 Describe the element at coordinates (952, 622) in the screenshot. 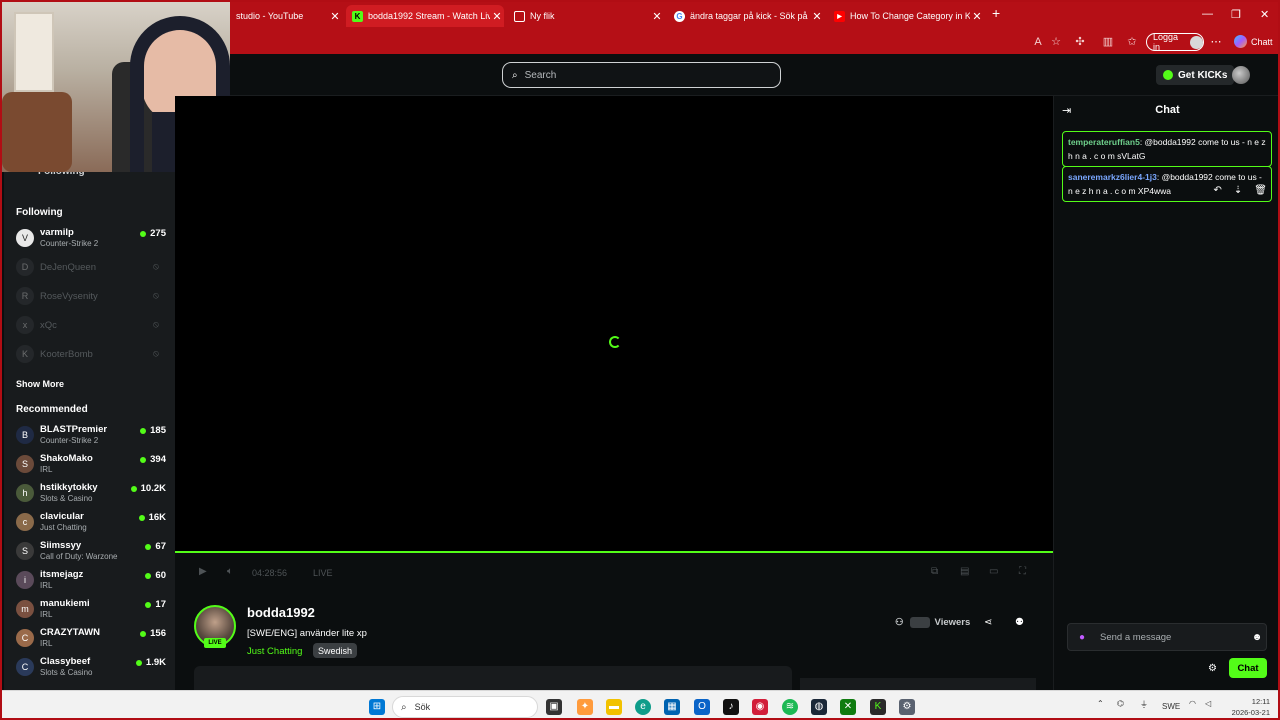

I see `viewers-label: Viewers` at that location.